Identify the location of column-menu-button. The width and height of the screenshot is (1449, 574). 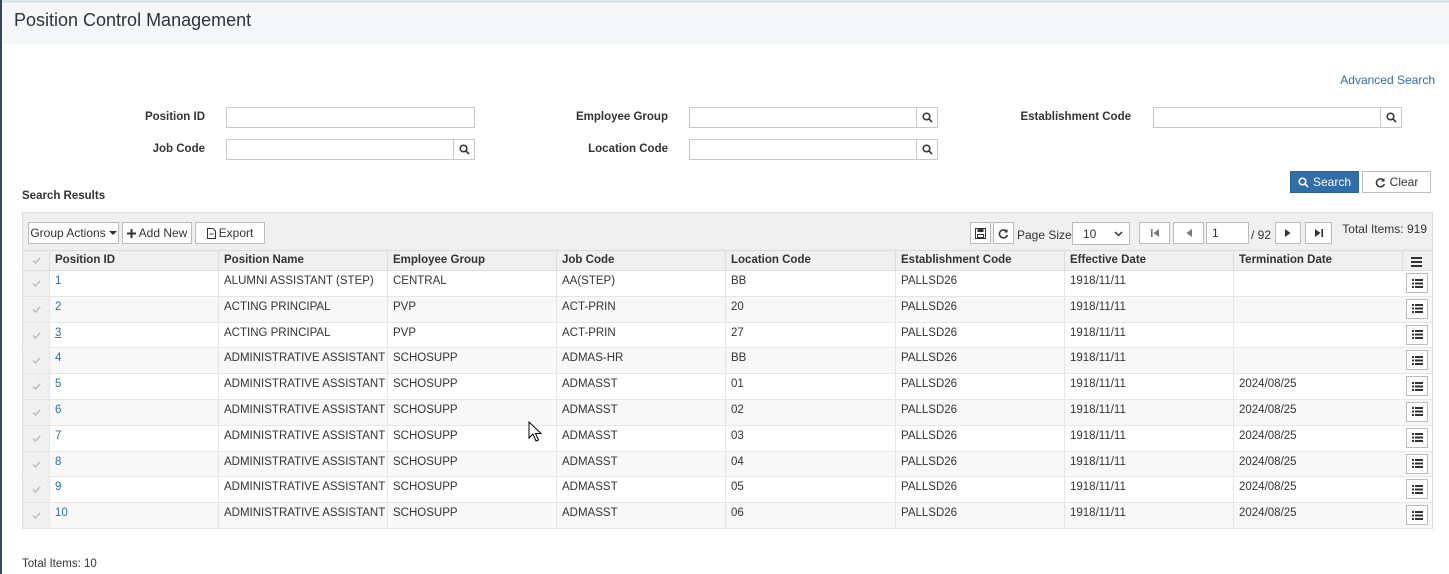
(1417, 260).